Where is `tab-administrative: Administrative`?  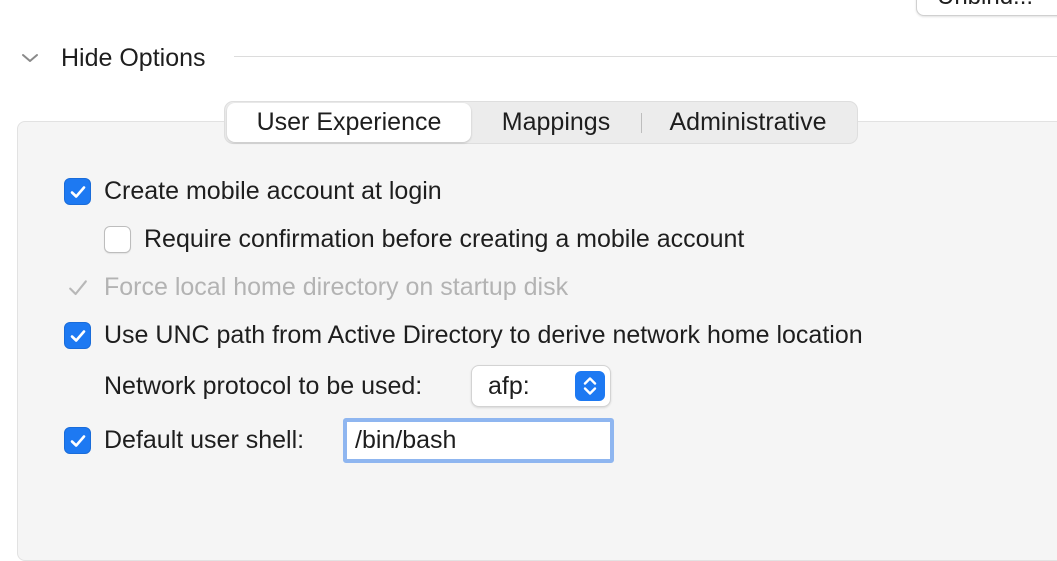
tab-administrative: Administrative is located at coordinates (748, 122).